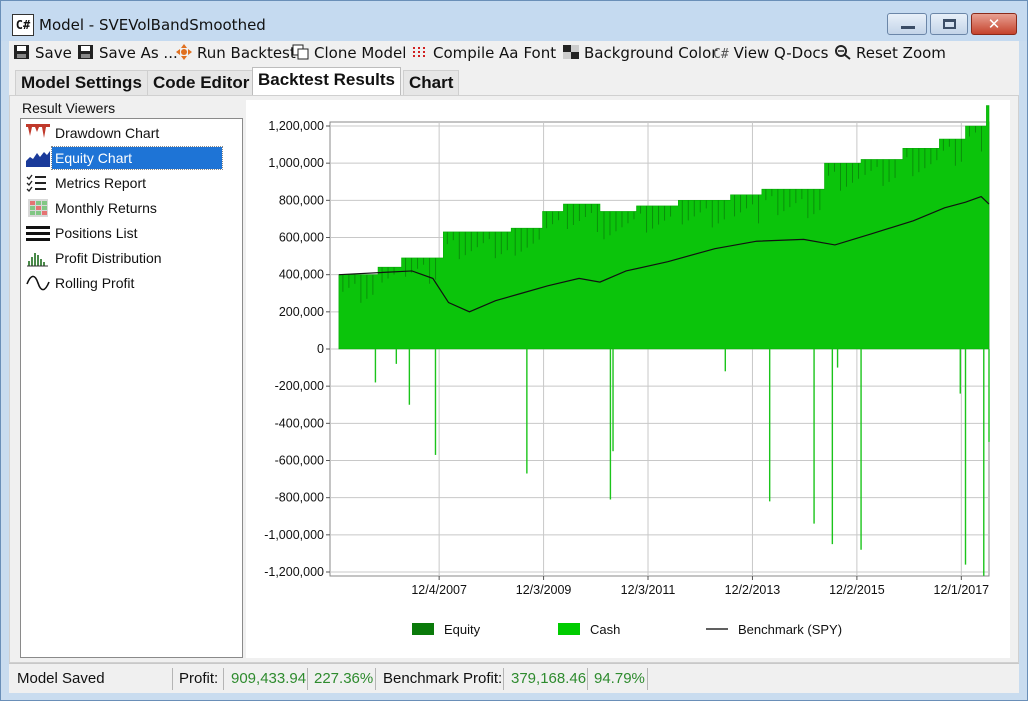  What do you see at coordinates (101, 183) in the screenshot?
I see `list-item-label: Metrics Report` at bounding box center [101, 183].